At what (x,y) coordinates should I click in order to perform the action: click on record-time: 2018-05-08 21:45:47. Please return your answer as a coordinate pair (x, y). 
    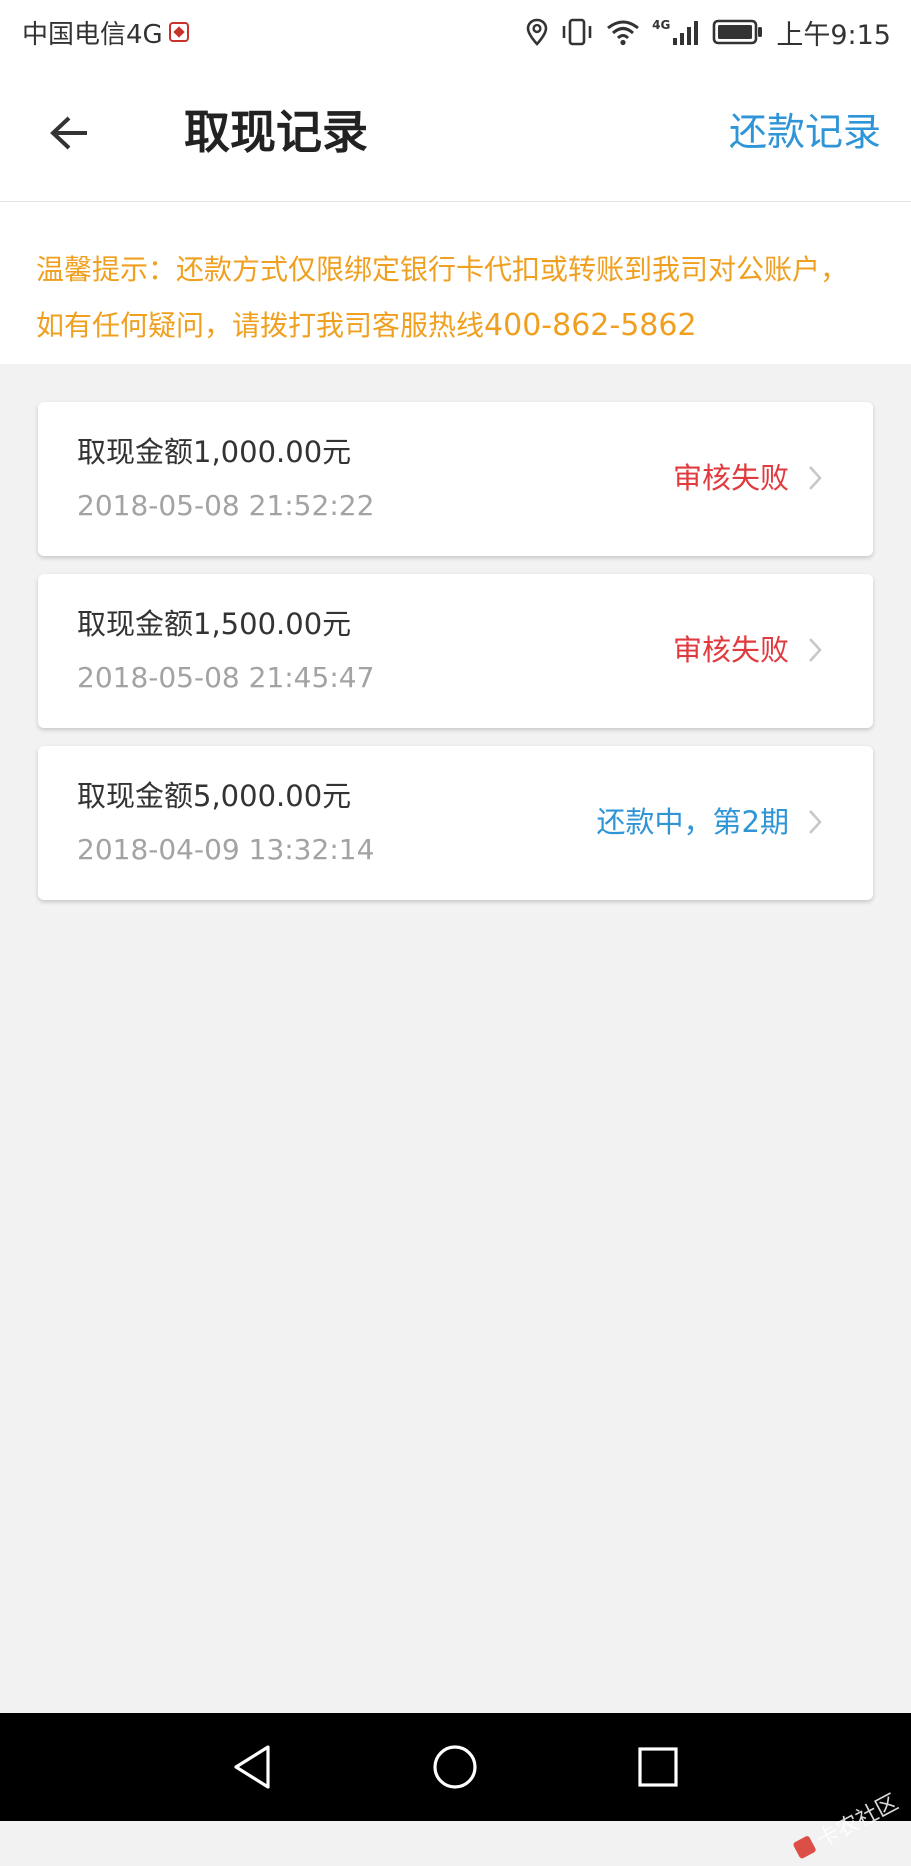
    Looking at the image, I should click on (226, 677).